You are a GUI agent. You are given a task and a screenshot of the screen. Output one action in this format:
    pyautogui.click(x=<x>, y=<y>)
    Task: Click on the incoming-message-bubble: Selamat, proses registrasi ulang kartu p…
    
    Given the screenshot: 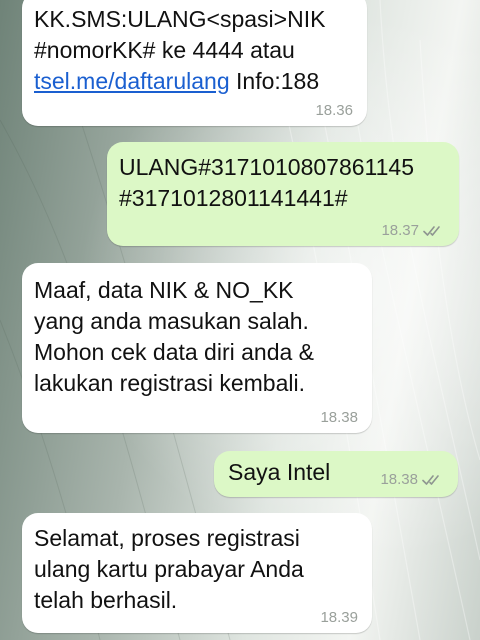 What is the action you would take?
    pyautogui.click(x=197, y=573)
    